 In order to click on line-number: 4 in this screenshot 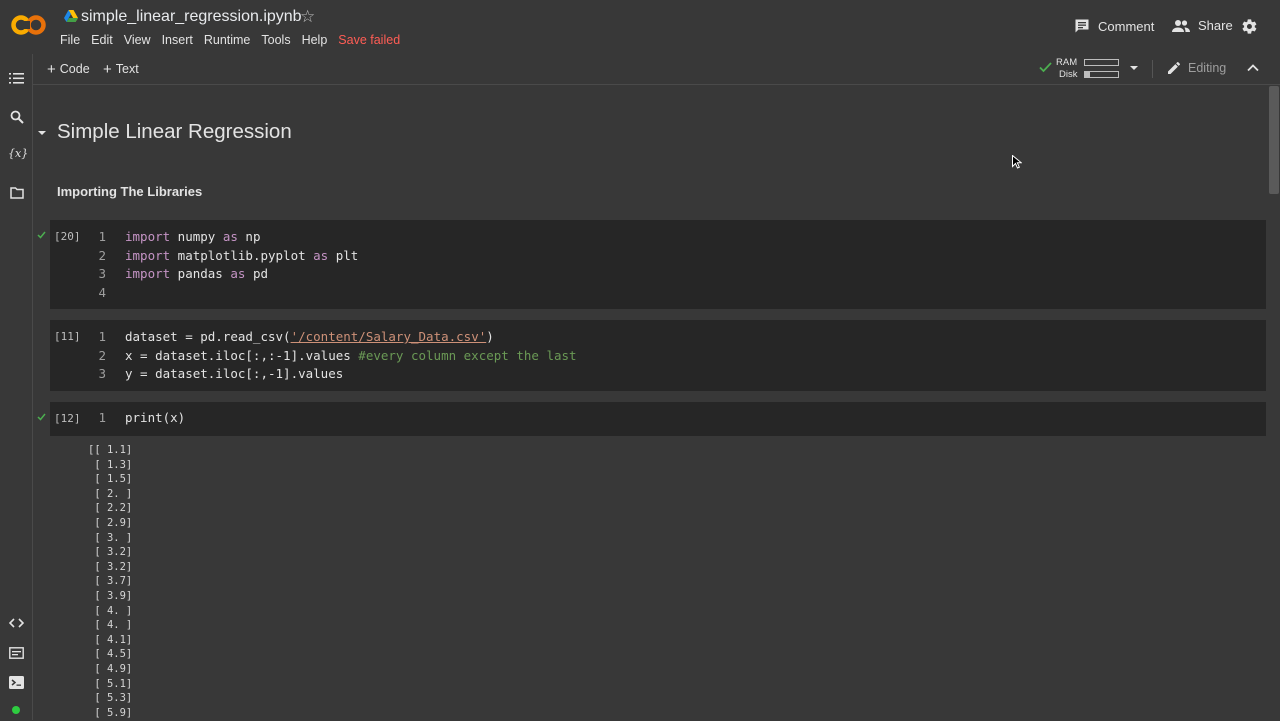, I will do `click(102, 292)`.